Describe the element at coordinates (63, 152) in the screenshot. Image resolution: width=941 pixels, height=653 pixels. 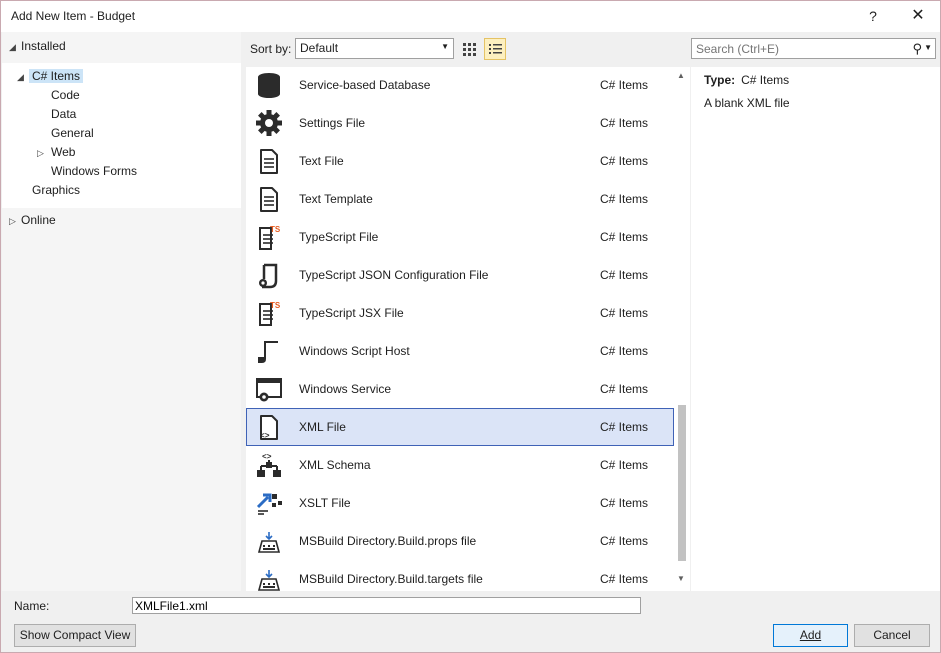
I see `tree-item-label: Web` at that location.